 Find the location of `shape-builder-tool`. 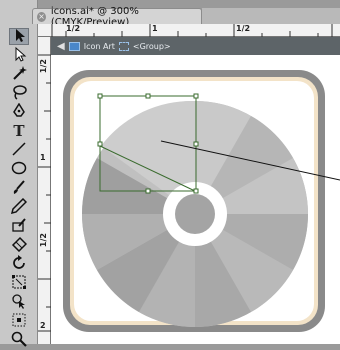

shape-builder-tool is located at coordinates (19, 302).